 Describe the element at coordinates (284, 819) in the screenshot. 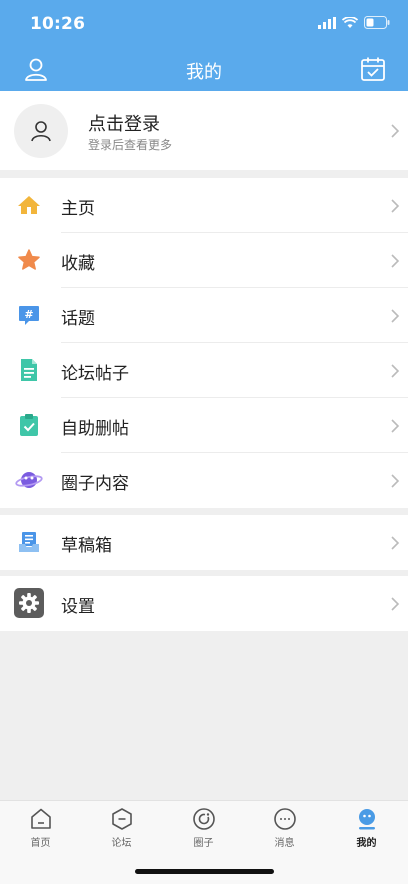

I see `message-icon` at that location.